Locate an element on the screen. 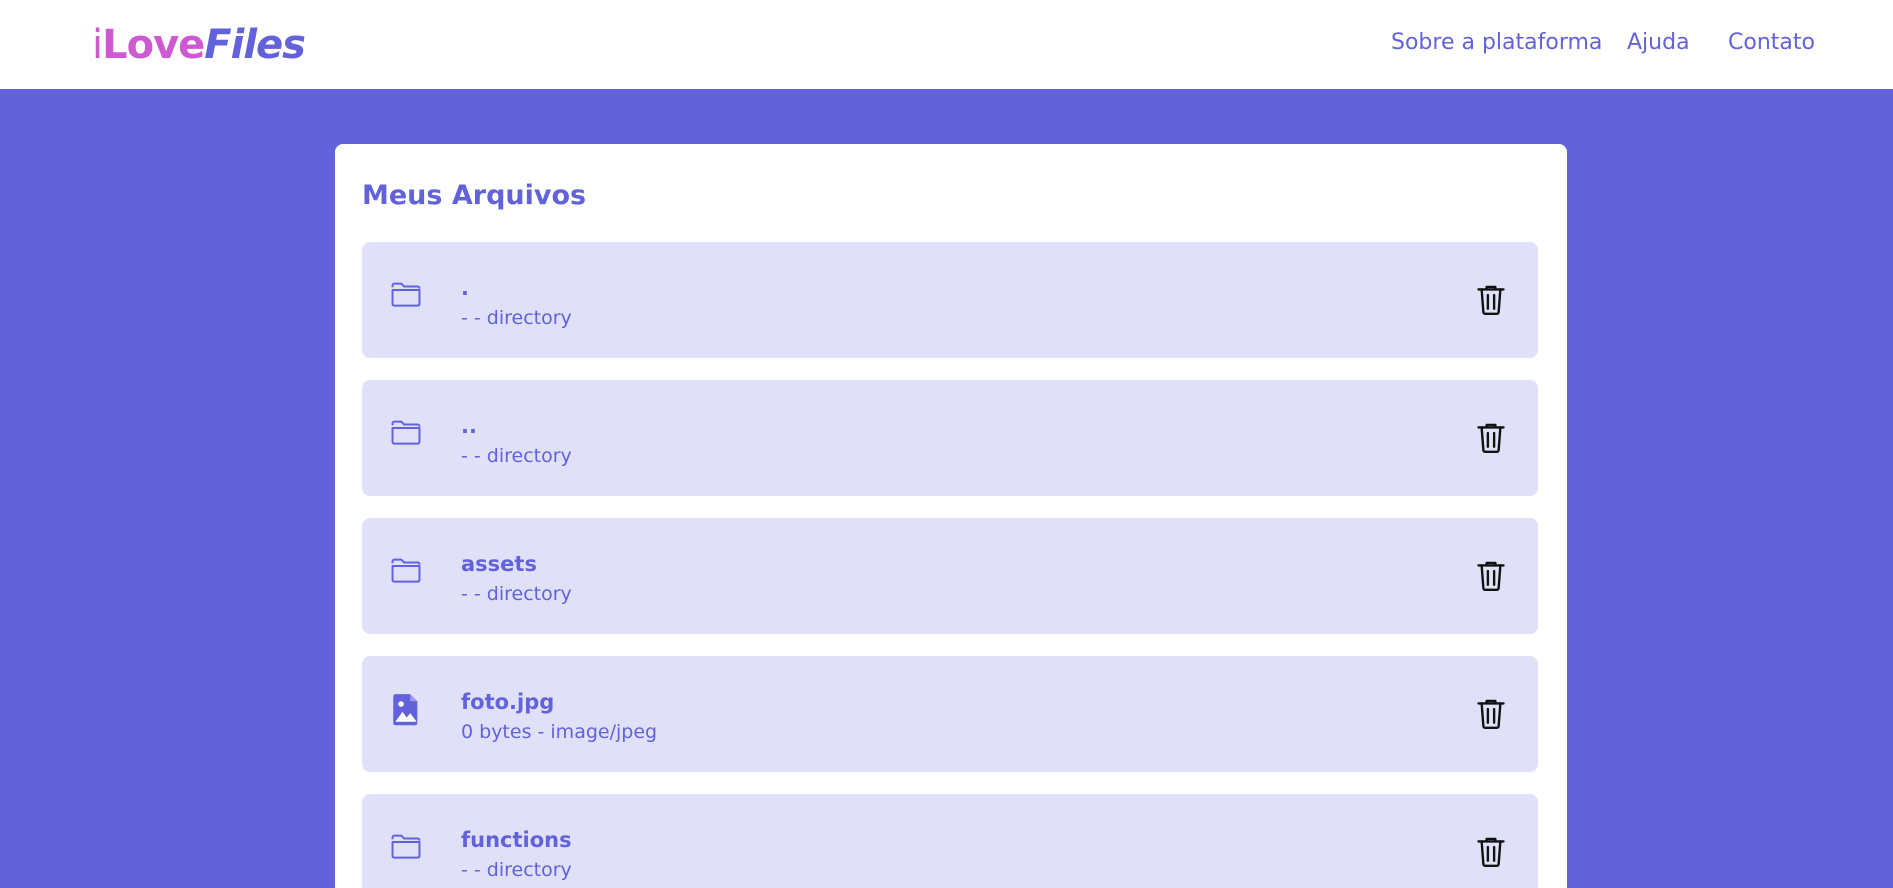 This screenshot has width=1893, height=888. file-name: foto.jpg is located at coordinates (508, 702).